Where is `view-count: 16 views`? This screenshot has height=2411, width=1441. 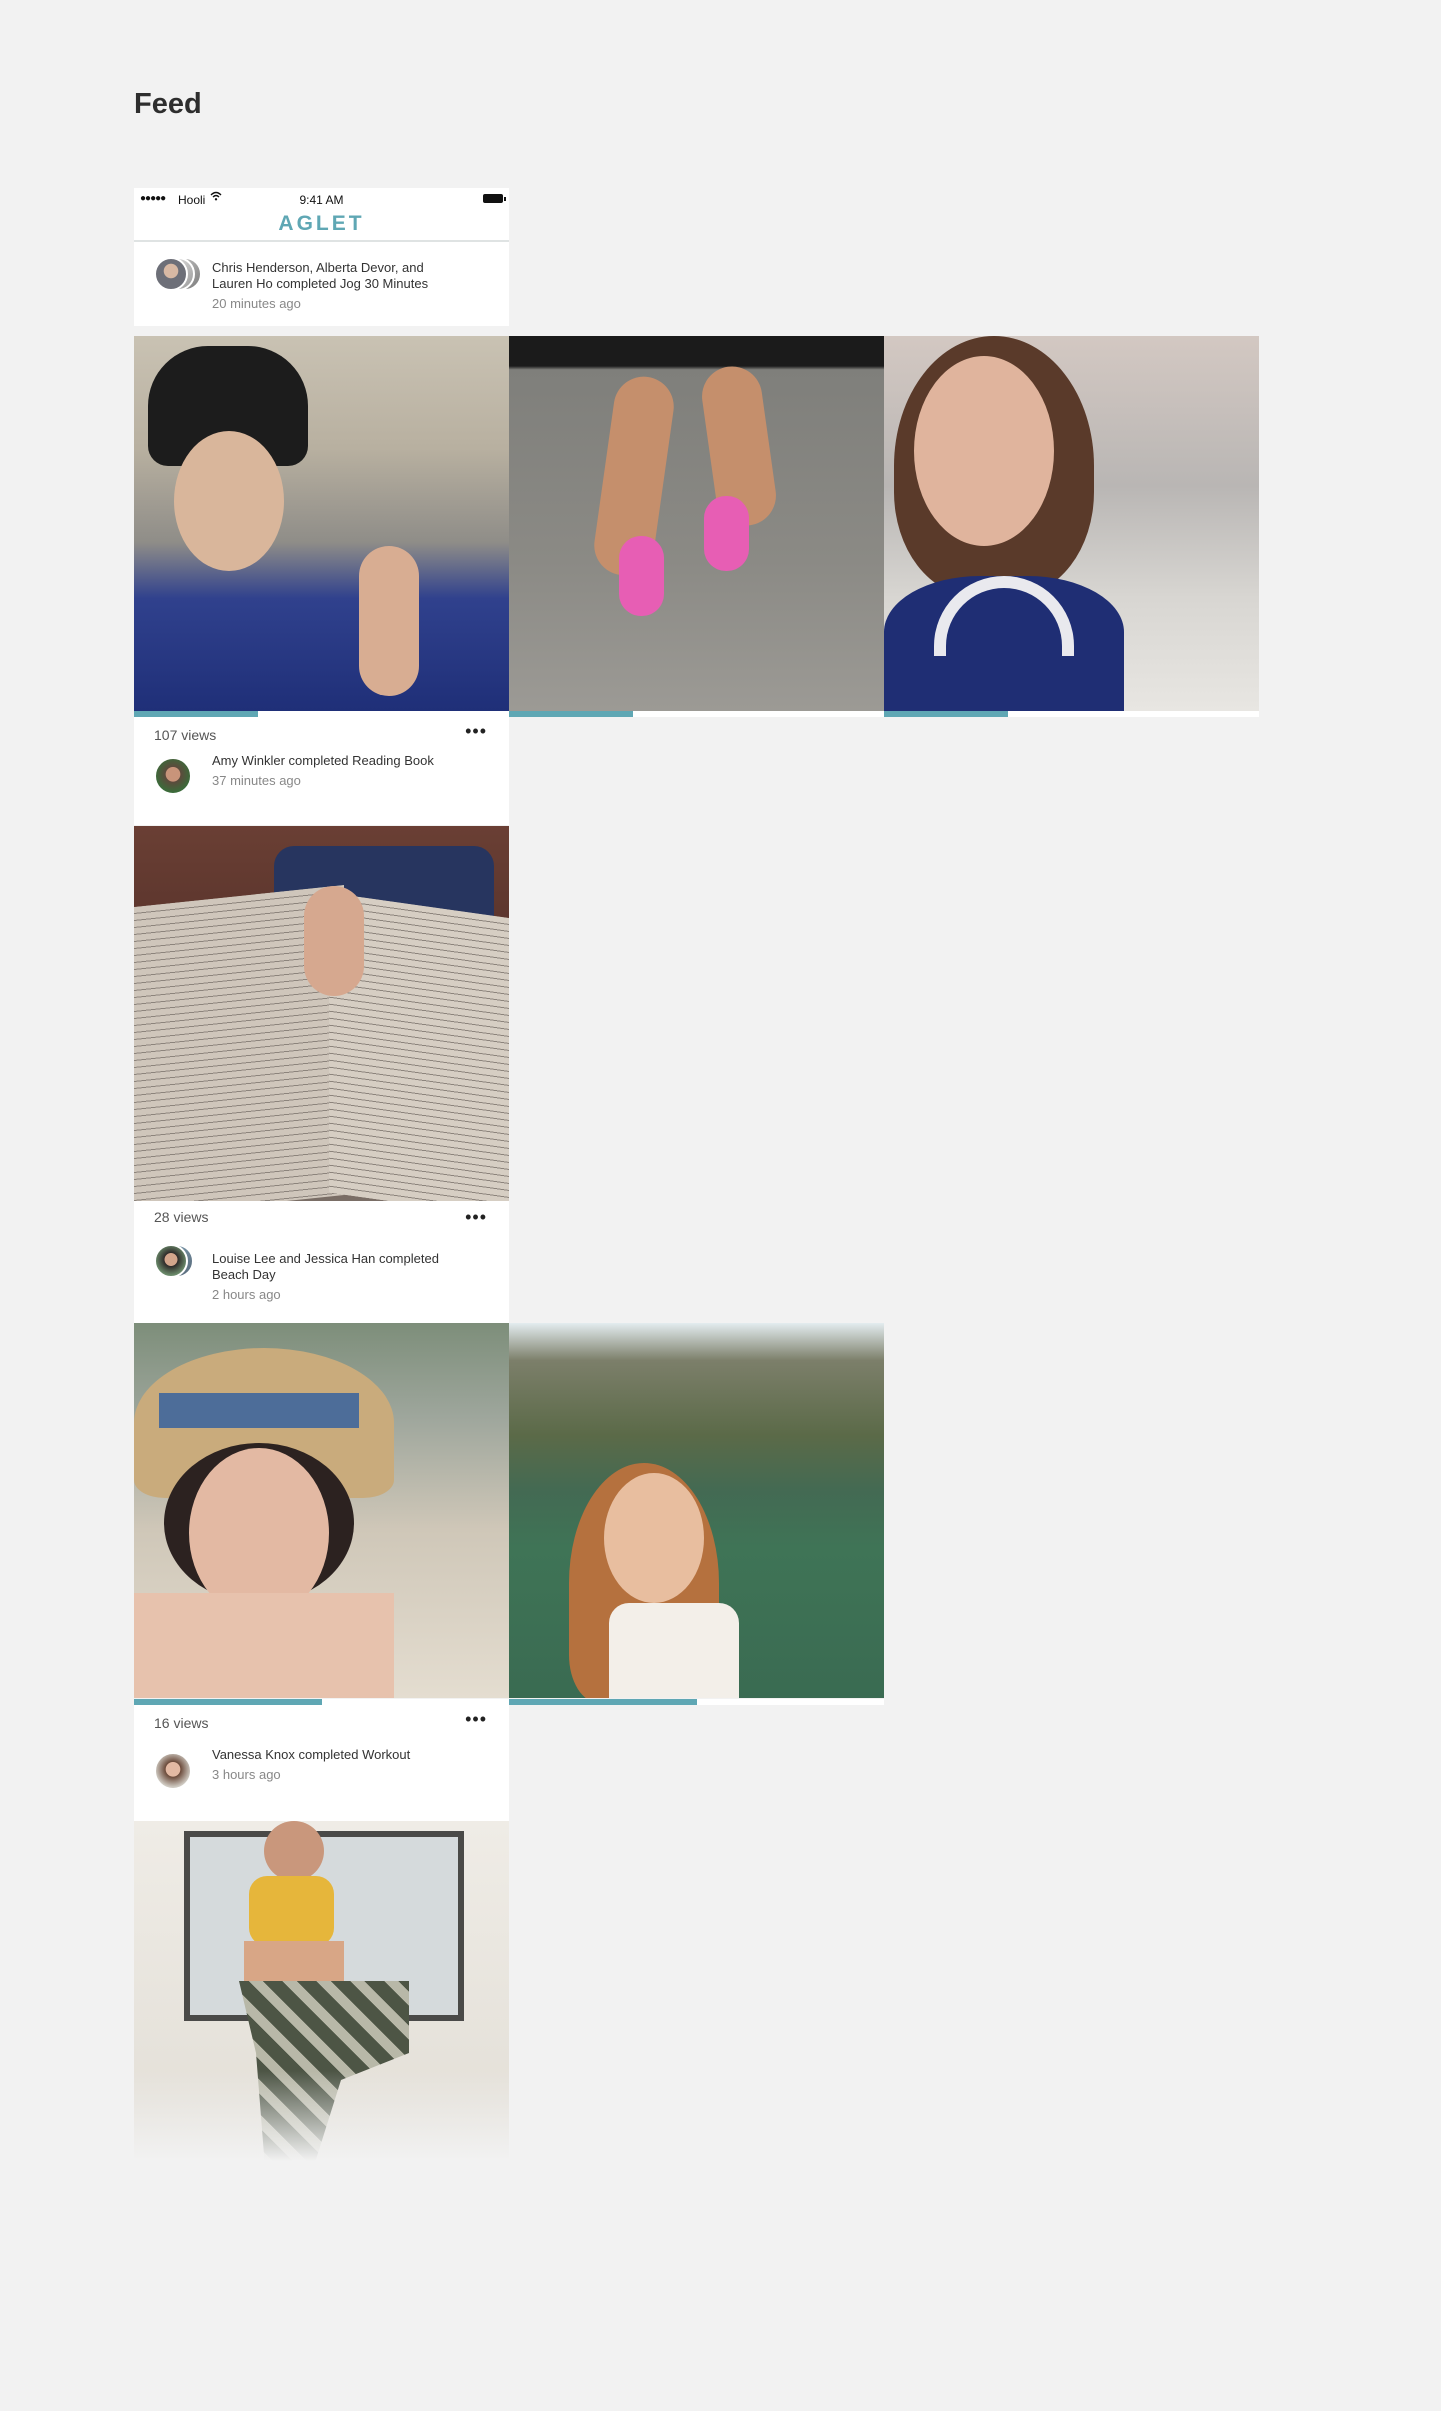
view-count: 16 views is located at coordinates (181, 1723).